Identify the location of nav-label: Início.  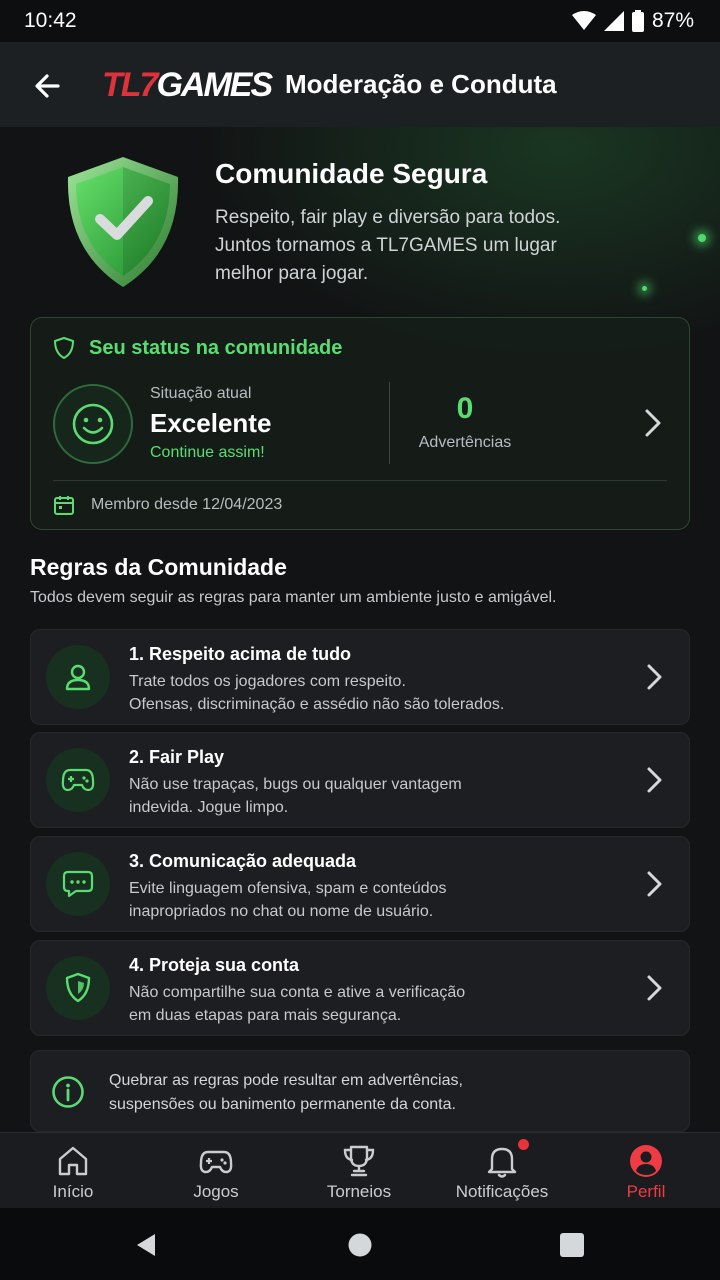
(73, 1191).